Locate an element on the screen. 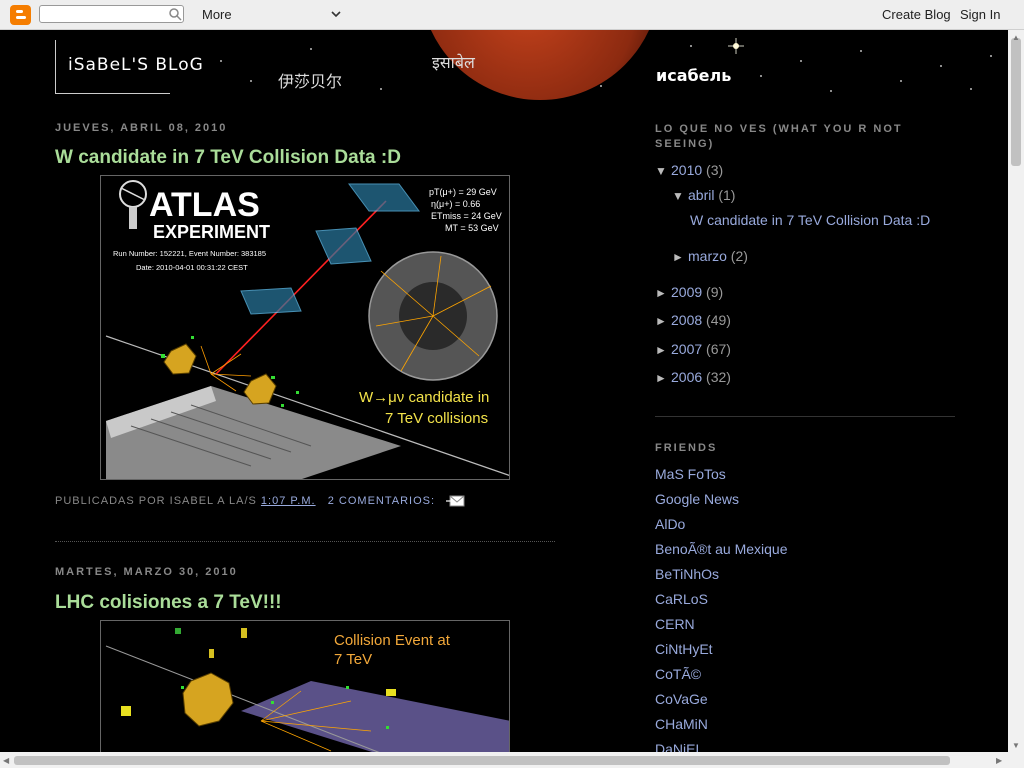  event-caption-line2: 7 TeV collisions is located at coordinates (436, 418).